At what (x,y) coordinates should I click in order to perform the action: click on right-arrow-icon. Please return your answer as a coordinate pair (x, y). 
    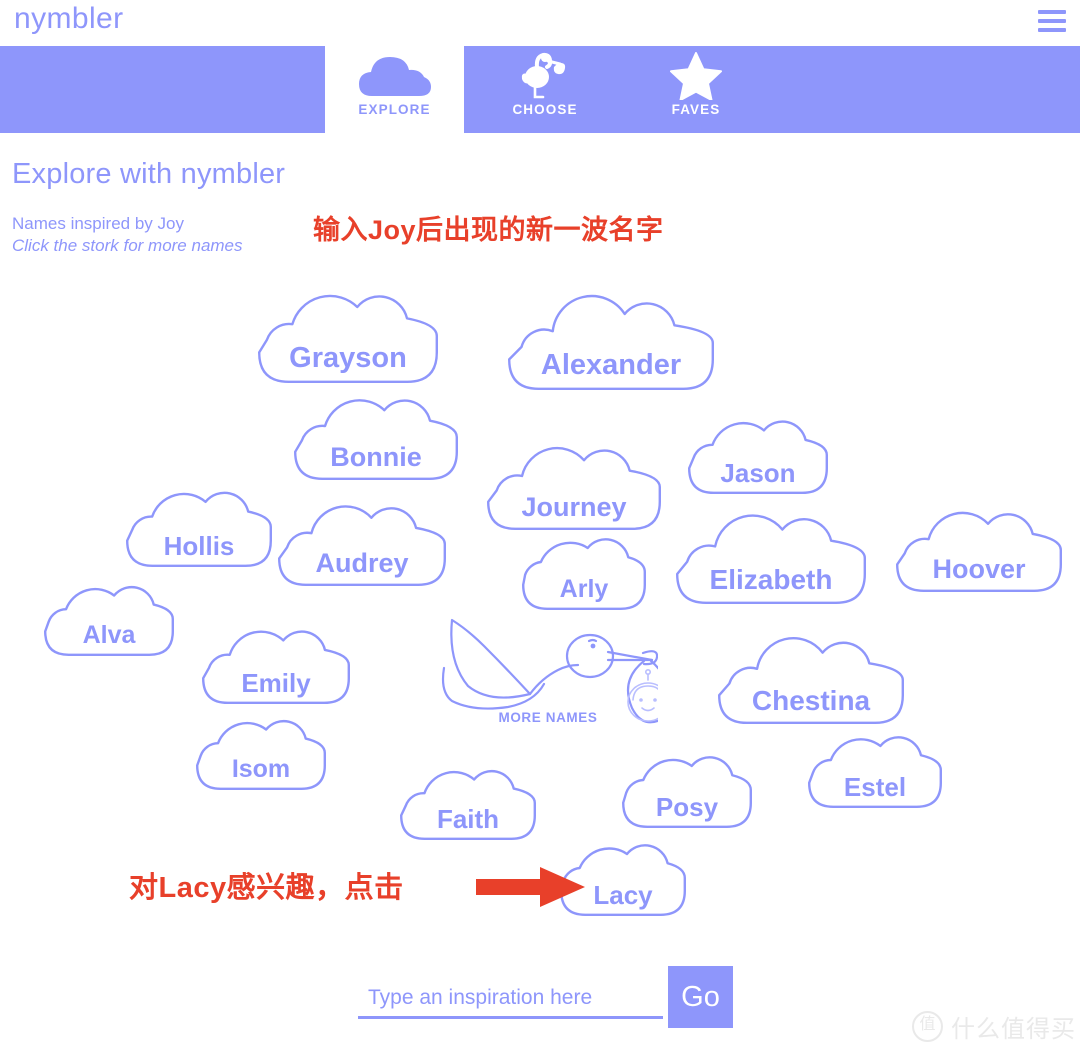
    Looking at the image, I should click on (531, 887).